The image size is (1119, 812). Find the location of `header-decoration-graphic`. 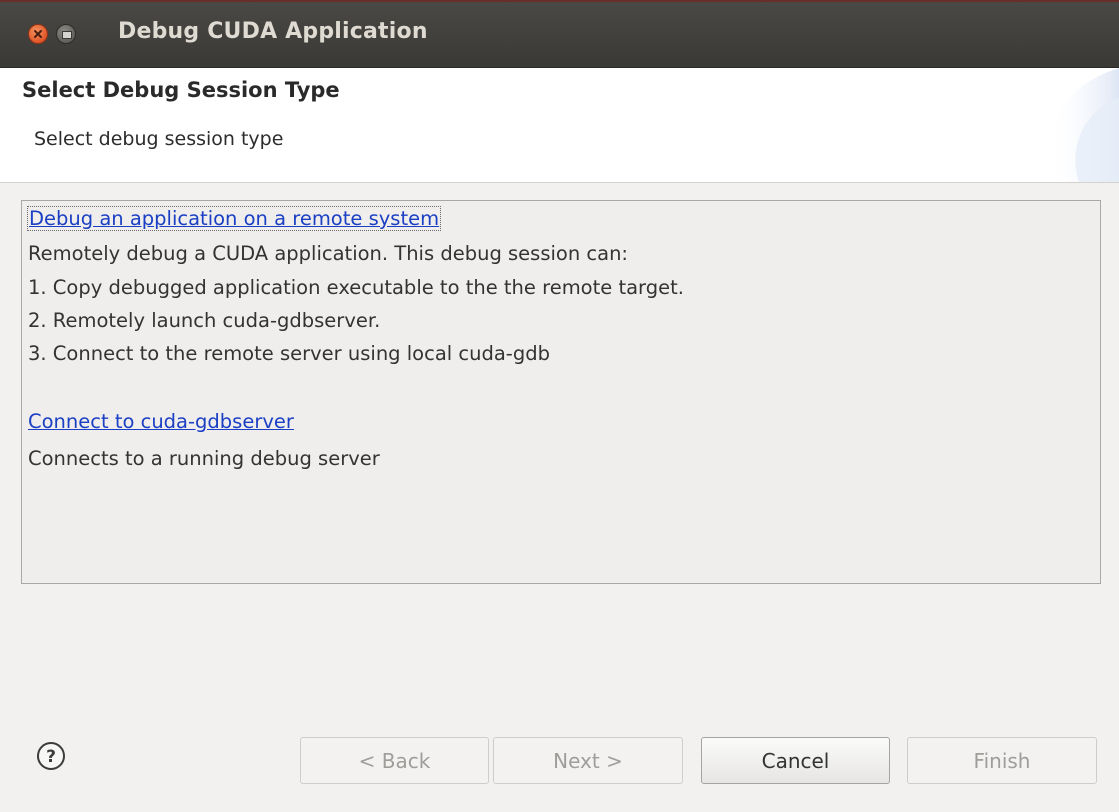

header-decoration-graphic is located at coordinates (1083, 125).